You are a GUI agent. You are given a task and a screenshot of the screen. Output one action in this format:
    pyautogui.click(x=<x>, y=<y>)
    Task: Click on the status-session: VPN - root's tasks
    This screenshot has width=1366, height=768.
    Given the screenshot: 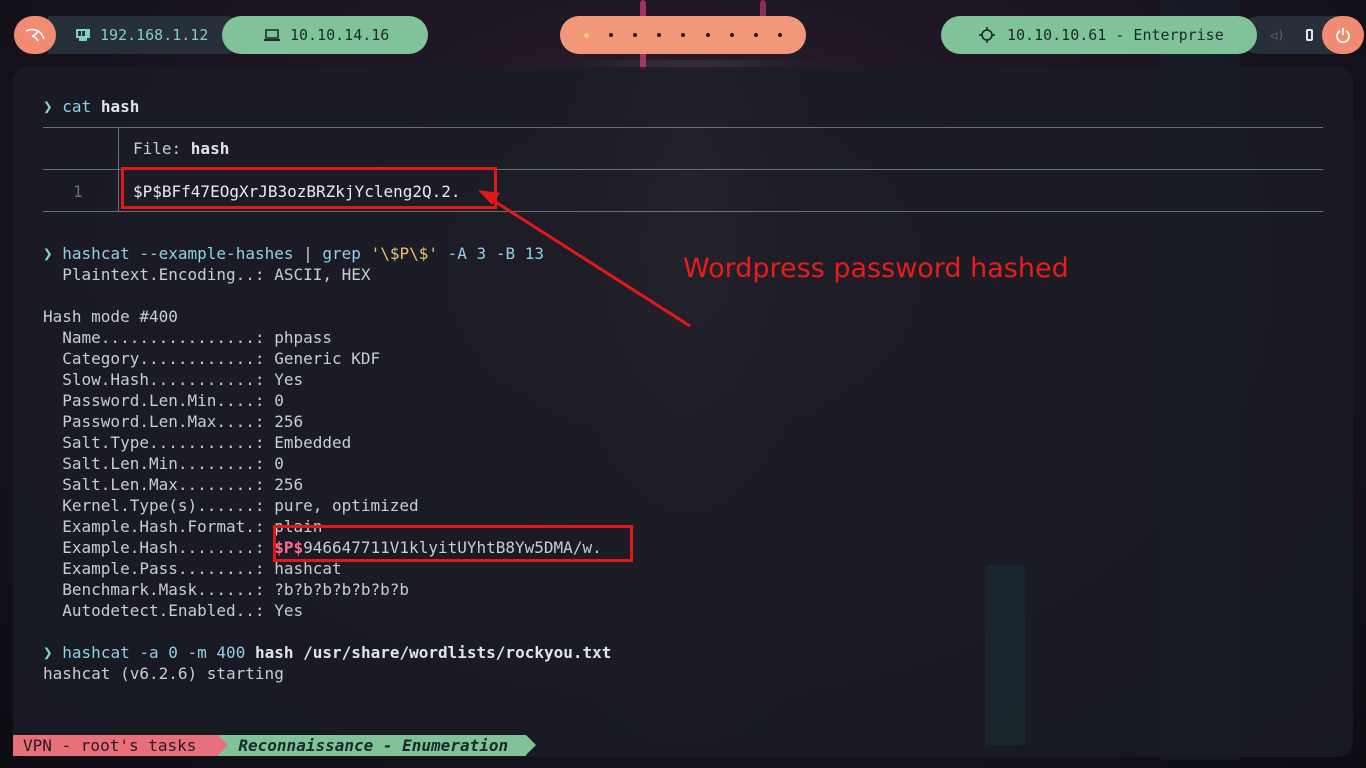 What is the action you would take?
    pyautogui.click(x=121, y=745)
    